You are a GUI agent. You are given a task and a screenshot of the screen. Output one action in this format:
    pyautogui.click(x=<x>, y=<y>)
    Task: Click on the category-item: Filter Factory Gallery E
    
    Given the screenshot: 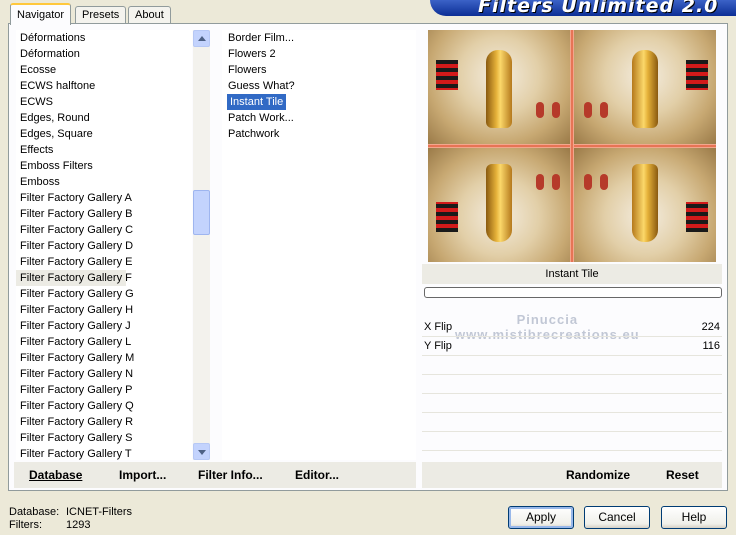 What is the action you would take?
    pyautogui.click(x=104, y=262)
    